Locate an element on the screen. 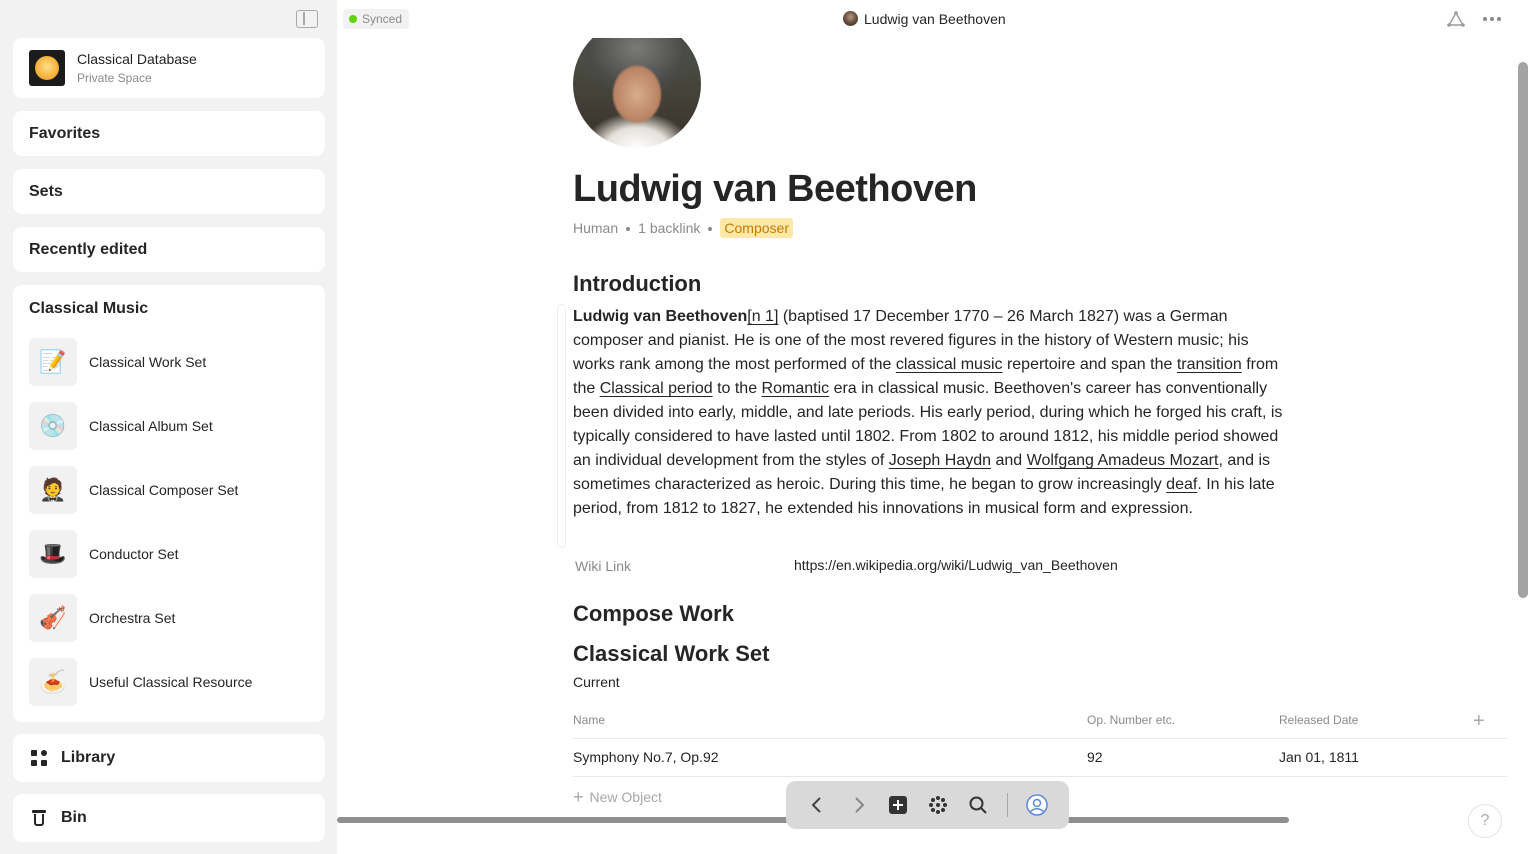  trash-icon is located at coordinates (39, 818).